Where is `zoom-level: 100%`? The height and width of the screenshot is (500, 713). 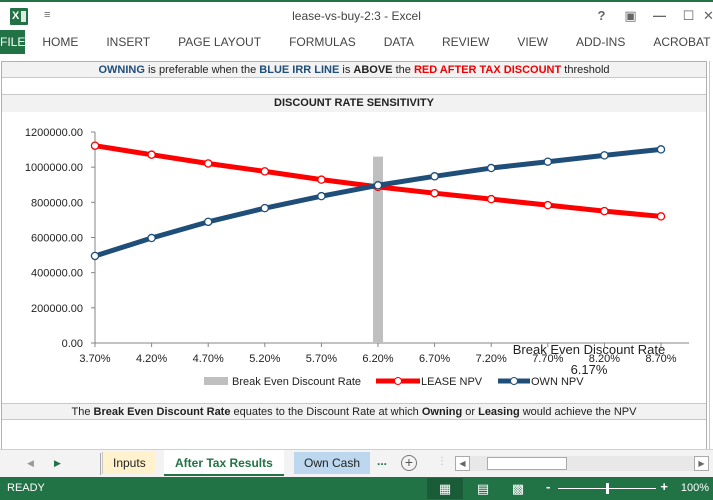
zoom-level: 100% is located at coordinates (695, 488).